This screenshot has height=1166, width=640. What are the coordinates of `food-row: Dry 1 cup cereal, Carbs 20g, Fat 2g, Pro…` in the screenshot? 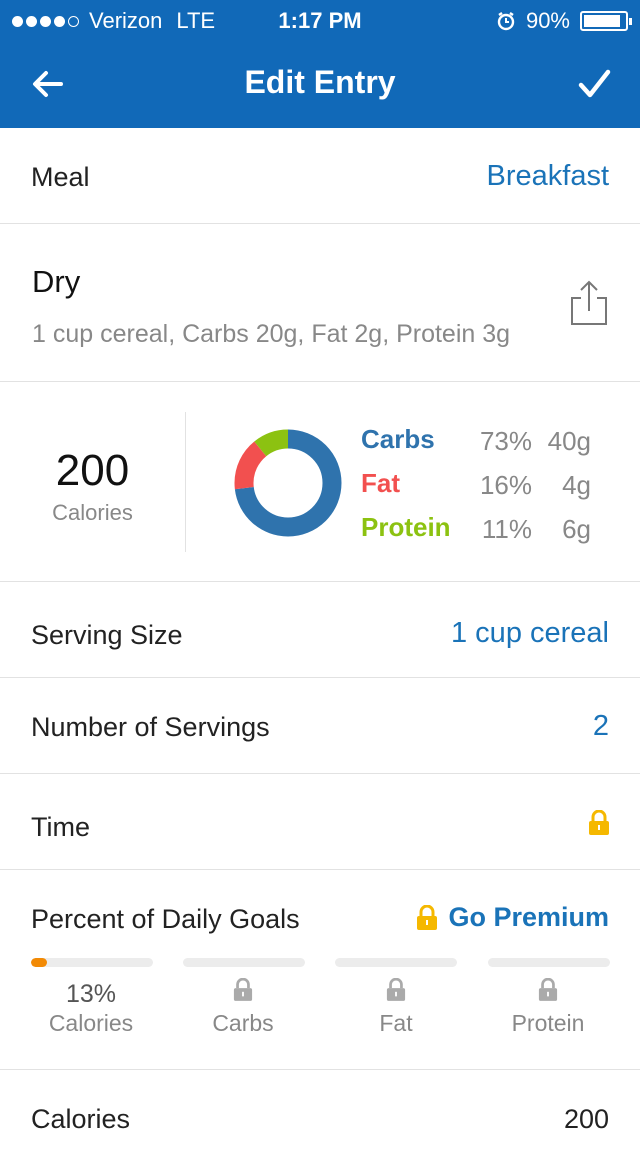 It's located at (320, 303).